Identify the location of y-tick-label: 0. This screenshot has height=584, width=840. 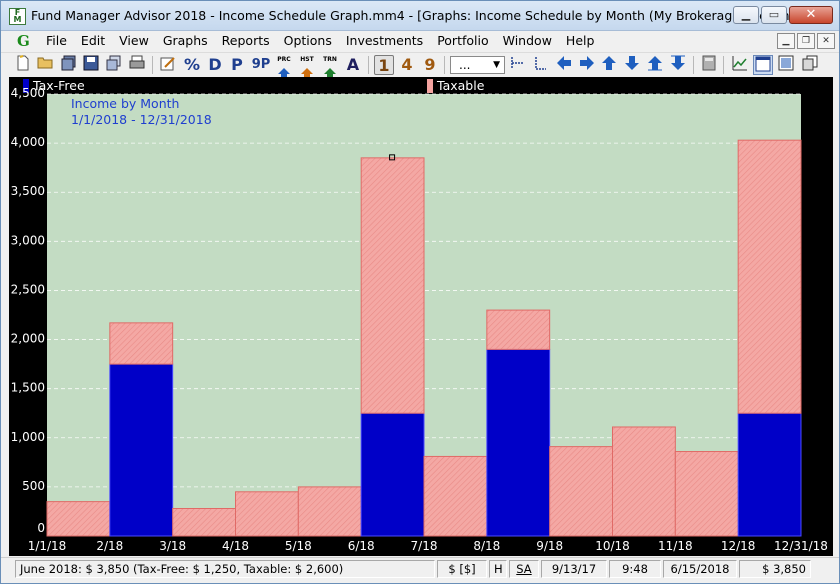
(41, 528).